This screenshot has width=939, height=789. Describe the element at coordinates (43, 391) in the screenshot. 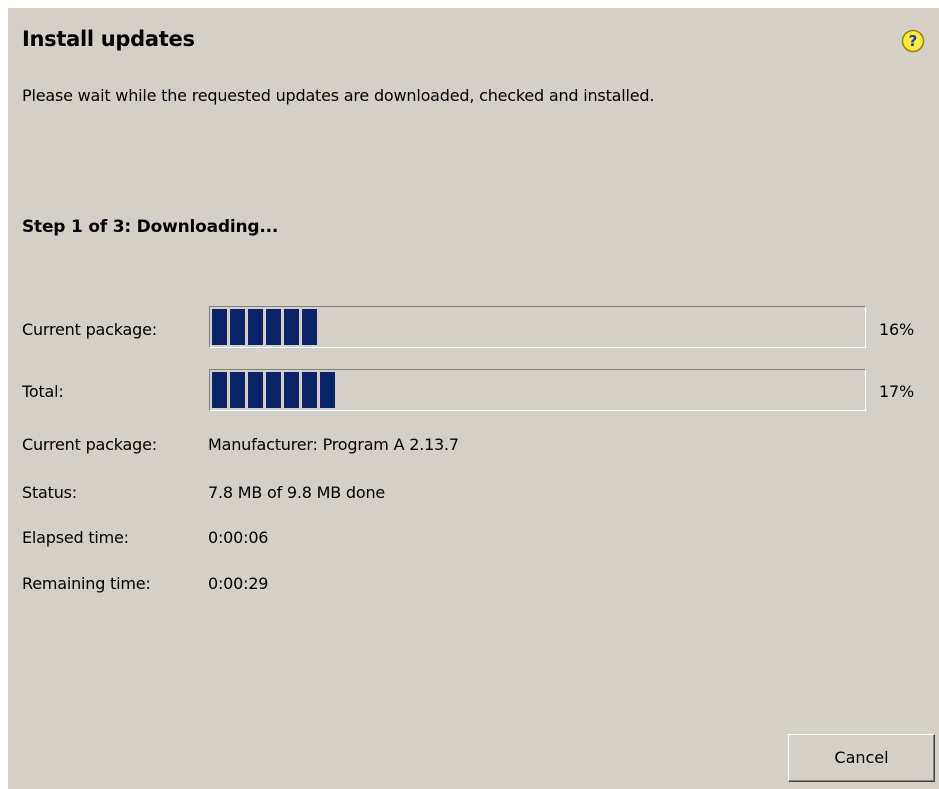

I see `total-progress-label: Total:` at that location.